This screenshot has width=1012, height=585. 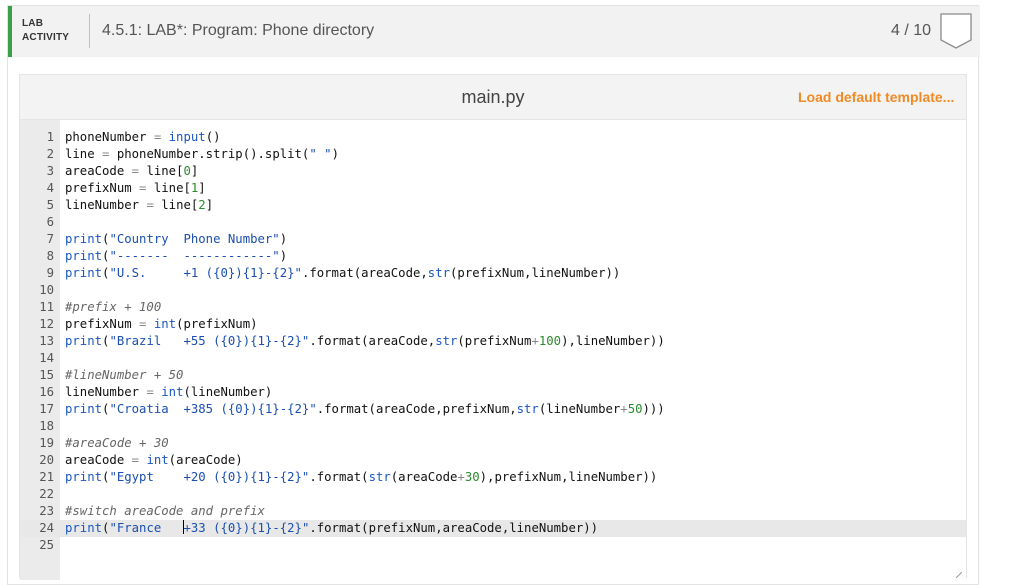 I want to click on code-line: 3 areaCode = line[0], so click(x=493, y=171).